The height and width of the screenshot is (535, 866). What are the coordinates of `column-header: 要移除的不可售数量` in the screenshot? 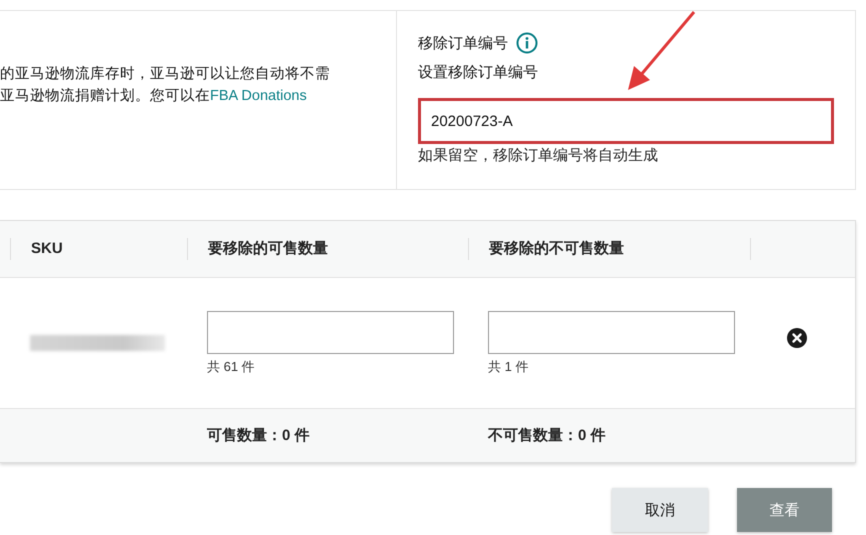 It's located at (609, 249).